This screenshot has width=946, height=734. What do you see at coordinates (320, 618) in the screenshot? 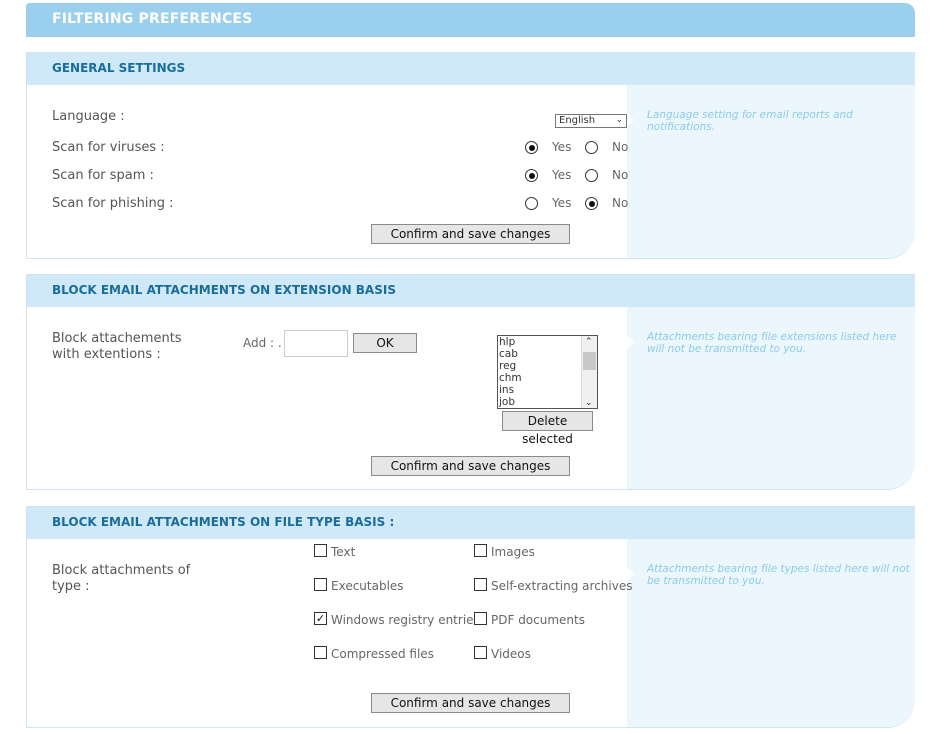
I see `registry-checkbox: ✓` at bounding box center [320, 618].